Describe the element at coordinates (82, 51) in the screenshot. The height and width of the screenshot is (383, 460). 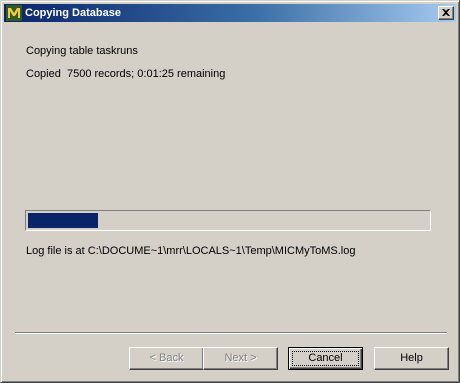
I see `current-table-label: Copying table taskruns` at that location.